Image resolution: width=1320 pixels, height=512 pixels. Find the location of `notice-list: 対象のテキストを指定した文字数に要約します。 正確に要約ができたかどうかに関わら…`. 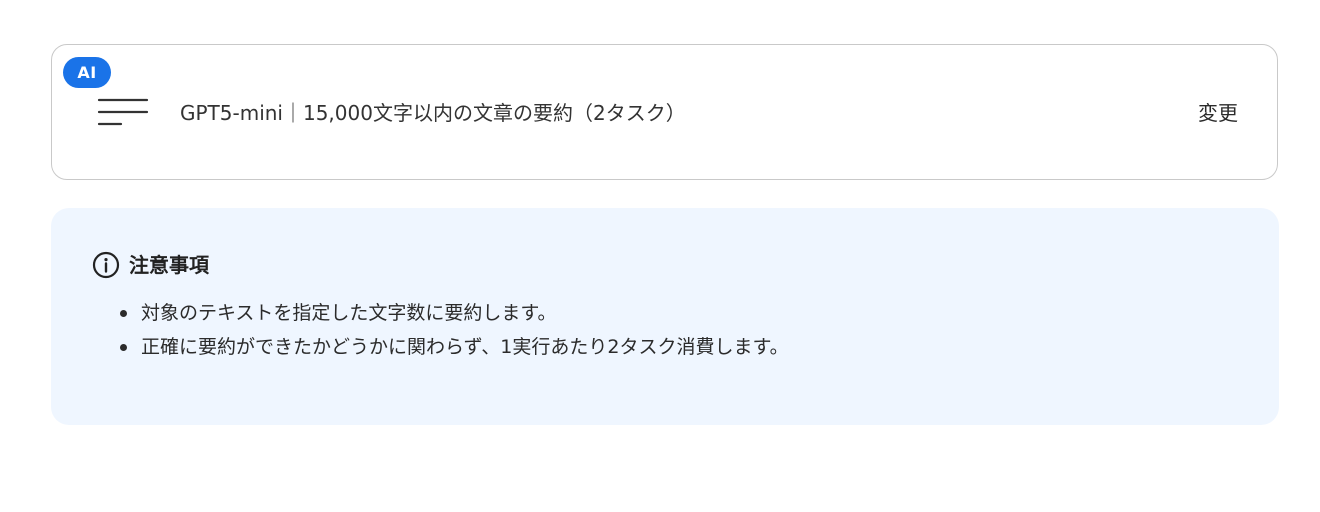

notice-list: 対象のテキストを指定した文字数に要約します。 正確に要約ができたかどうかに関わら… is located at coordinates (454, 330).